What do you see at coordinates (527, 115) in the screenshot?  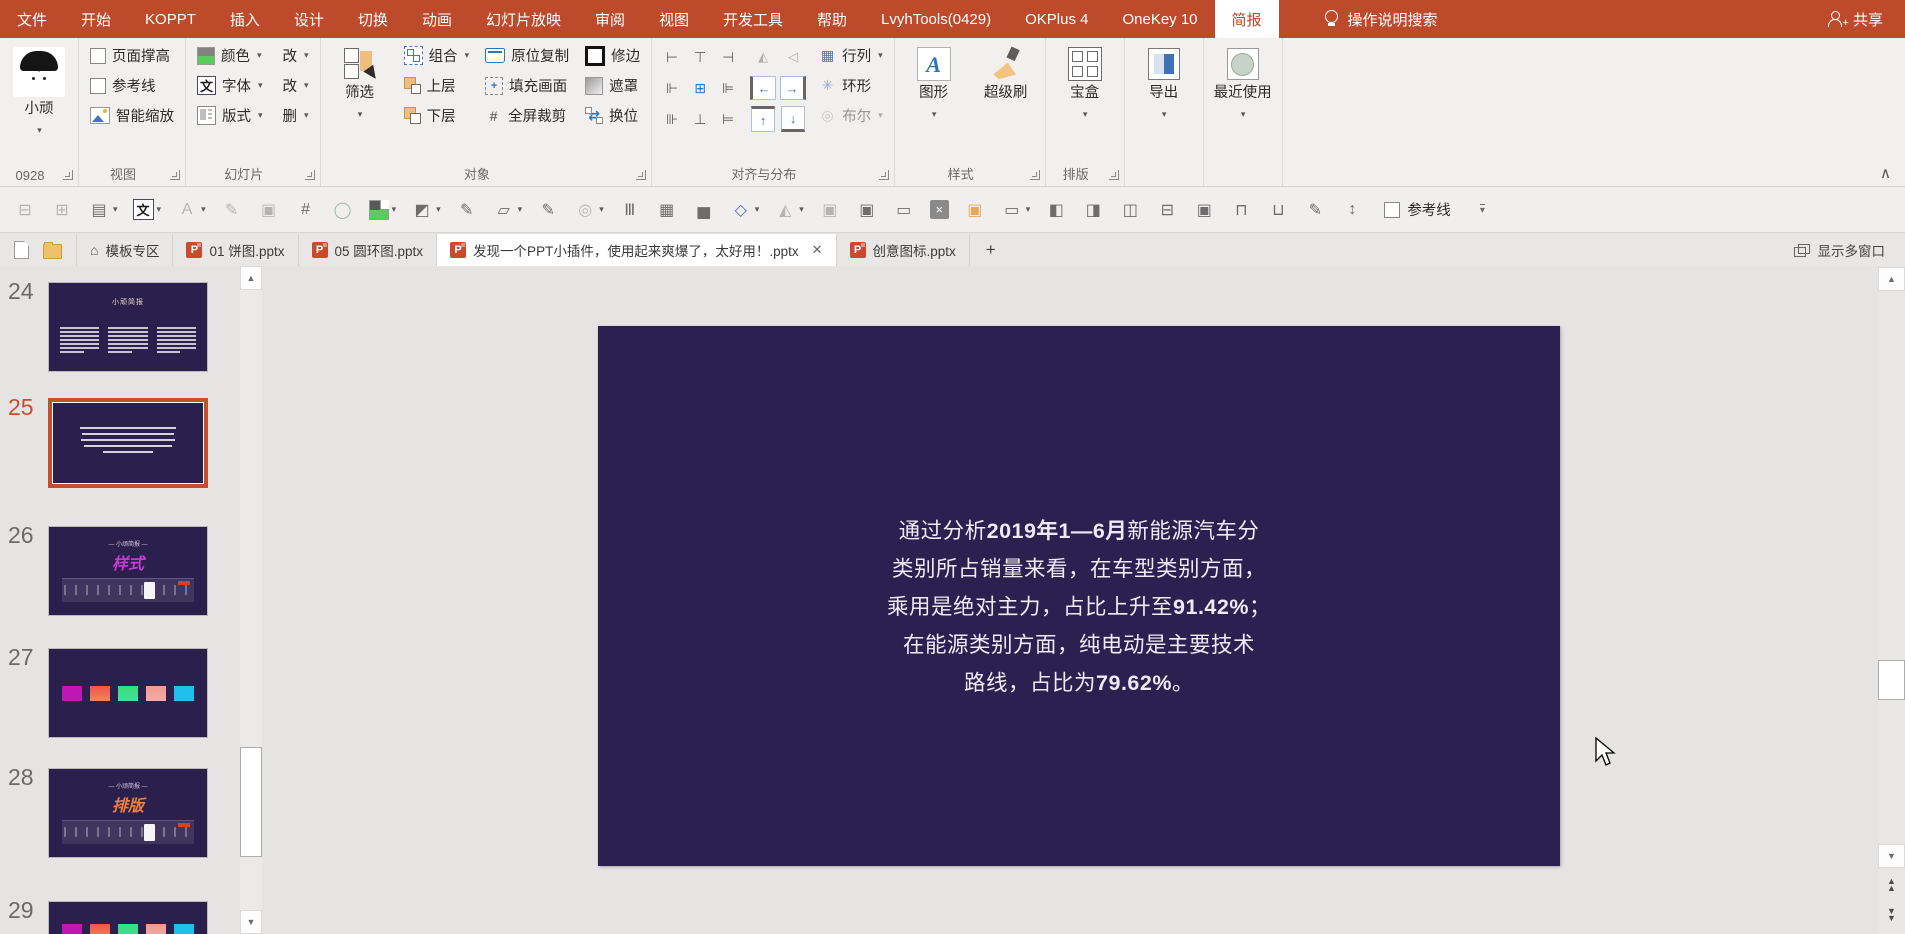 I see `全屏裁剪-button: # 全屏裁剪` at bounding box center [527, 115].